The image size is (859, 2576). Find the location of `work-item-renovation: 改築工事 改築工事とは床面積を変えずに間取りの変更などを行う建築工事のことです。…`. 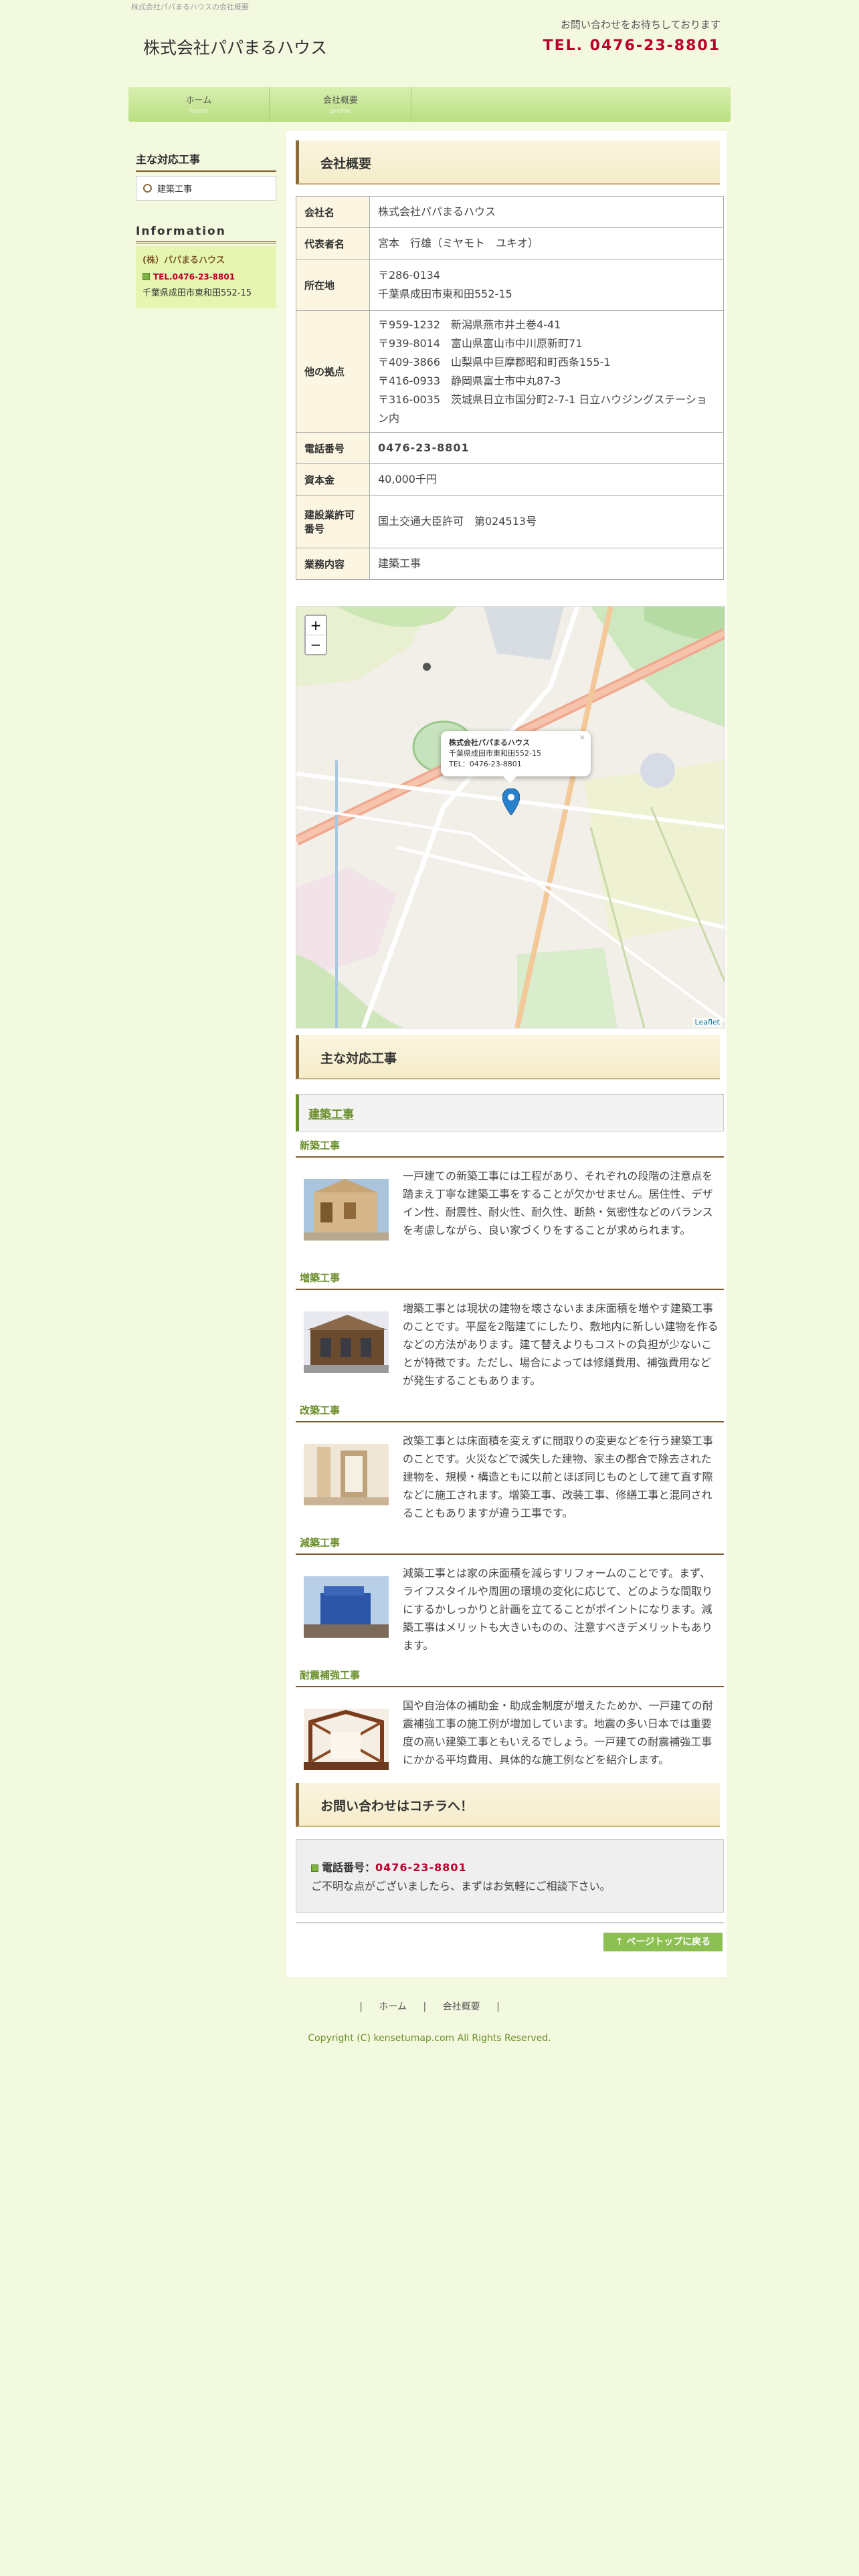

work-item-renovation: 改築工事 改築工事とは床面積を変えずに間取りの変更などを行う建築工事のことです。… is located at coordinates (510, 1462).